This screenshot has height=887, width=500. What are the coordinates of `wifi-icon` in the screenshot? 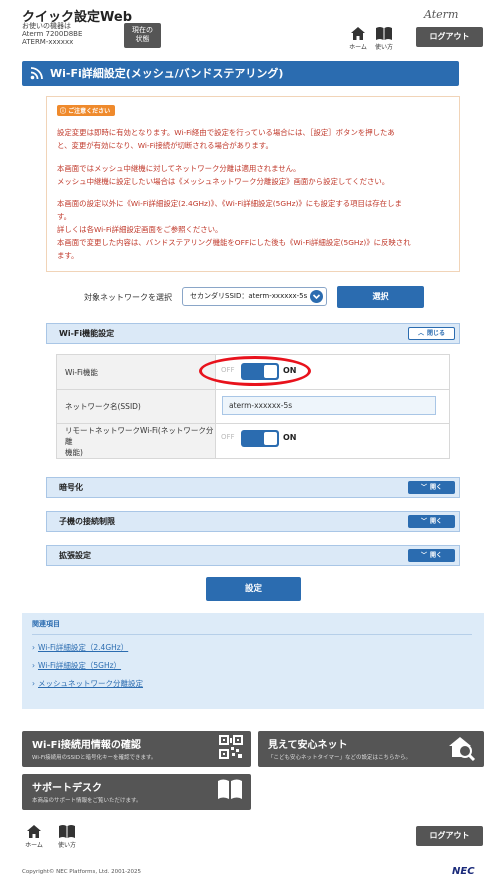 It's located at (36, 73).